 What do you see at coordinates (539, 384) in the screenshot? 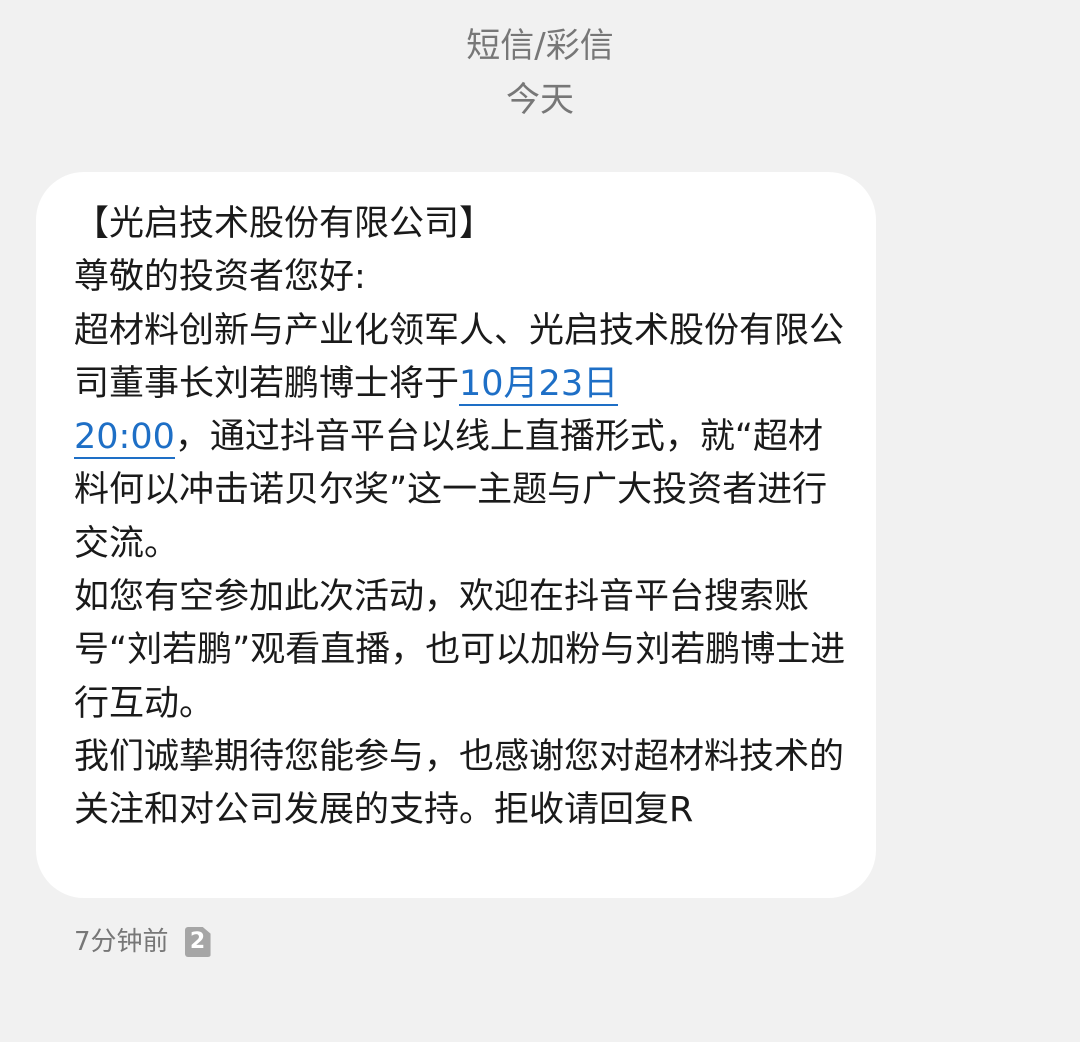
I see `date-link: 10月23日` at bounding box center [539, 384].